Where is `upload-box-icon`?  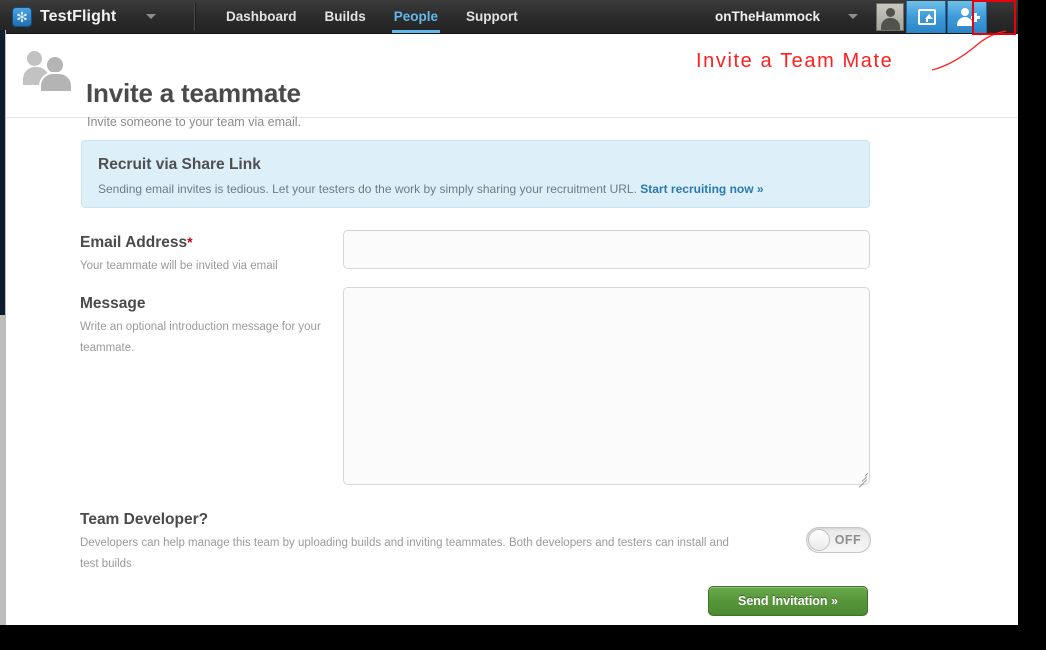 upload-box-icon is located at coordinates (927, 17).